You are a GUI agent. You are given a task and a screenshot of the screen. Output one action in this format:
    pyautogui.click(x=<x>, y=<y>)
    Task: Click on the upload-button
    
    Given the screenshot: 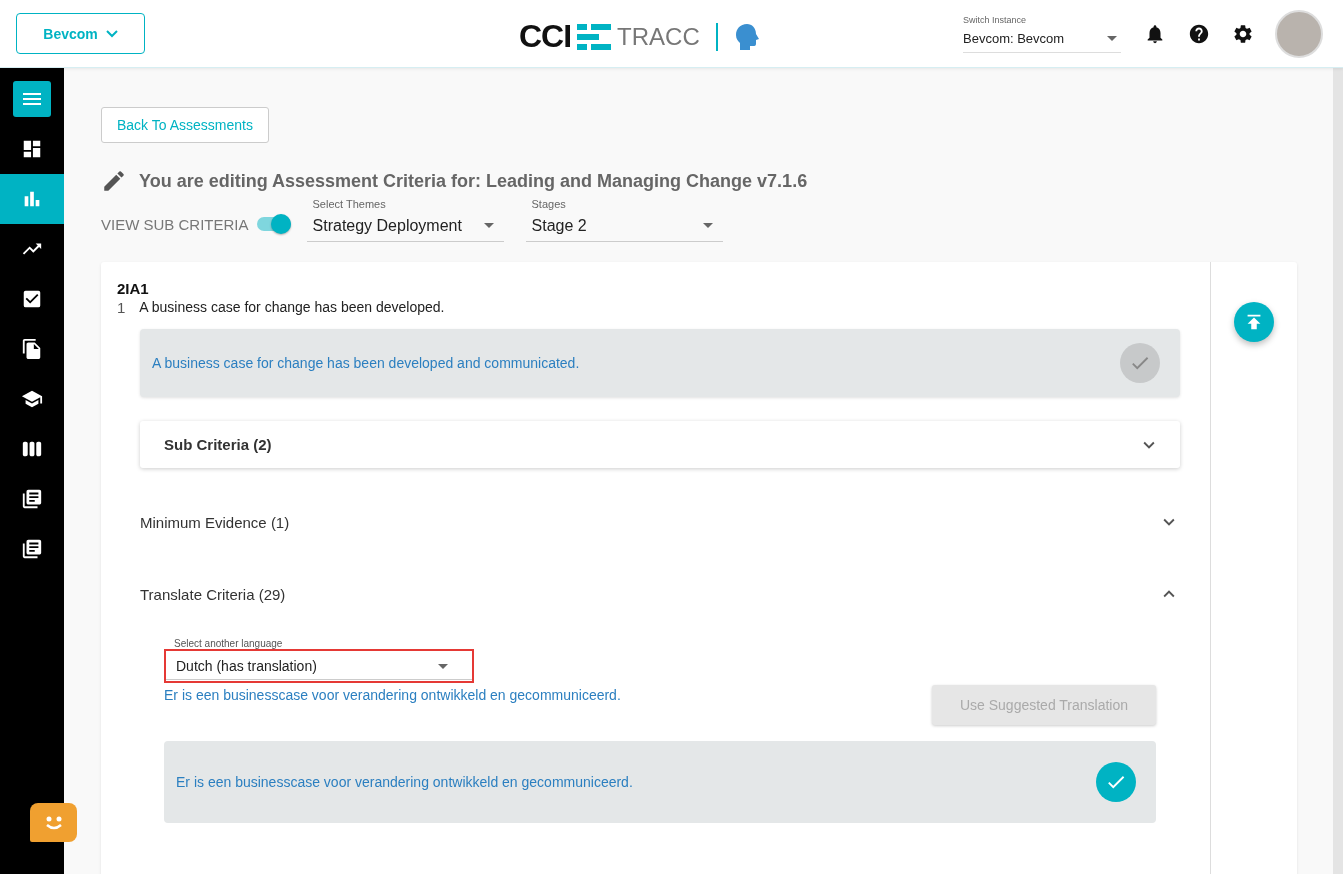 What is the action you would take?
    pyautogui.click(x=1254, y=322)
    